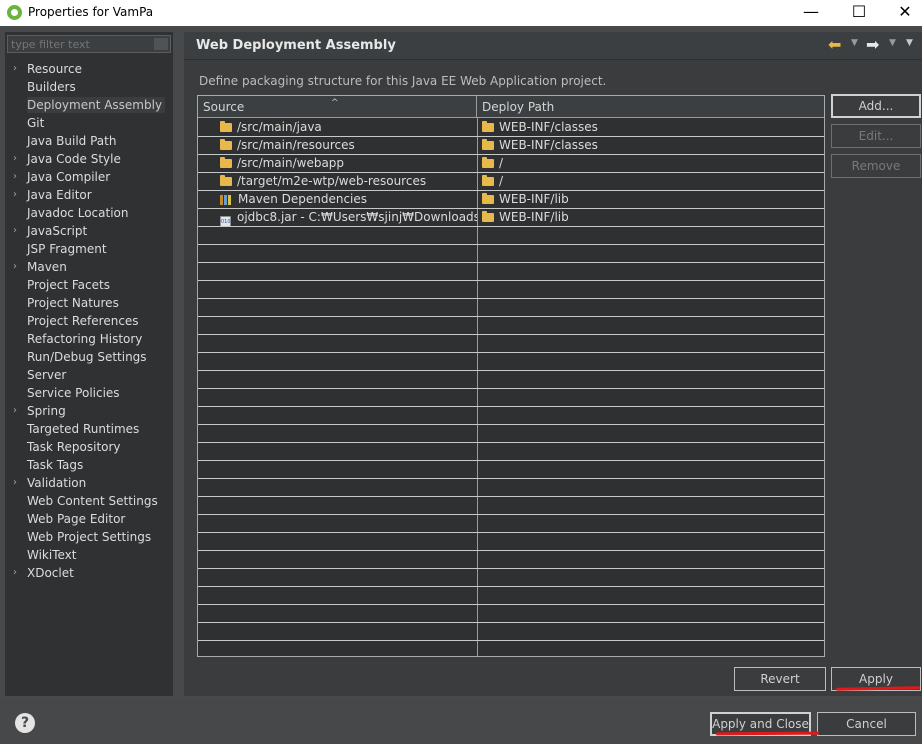 The width and height of the screenshot is (922, 744). Describe the element at coordinates (89, 195) in the screenshot. I see `nav-item: › Java Editor` at that location.